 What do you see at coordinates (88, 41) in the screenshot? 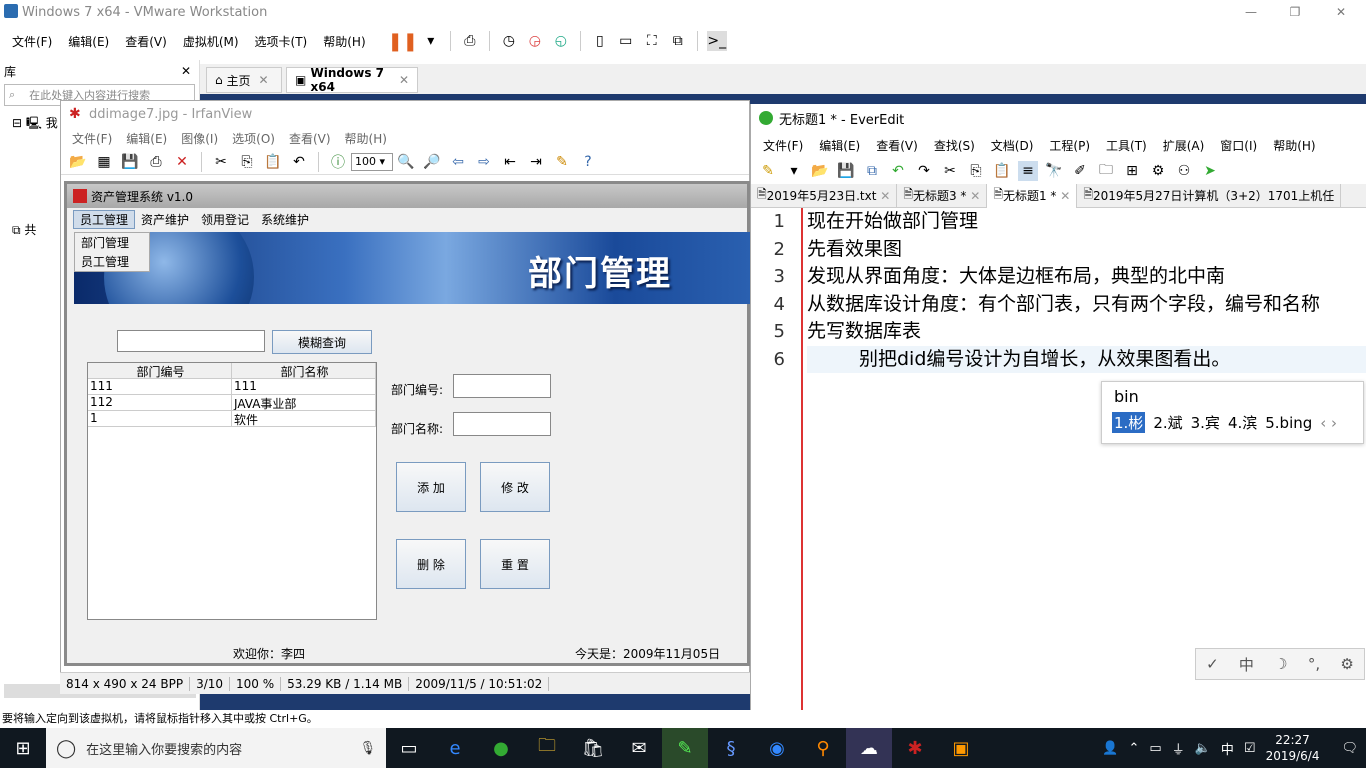
I see `menu-edit: 编辑(E)` at bounding box center [88, 41].